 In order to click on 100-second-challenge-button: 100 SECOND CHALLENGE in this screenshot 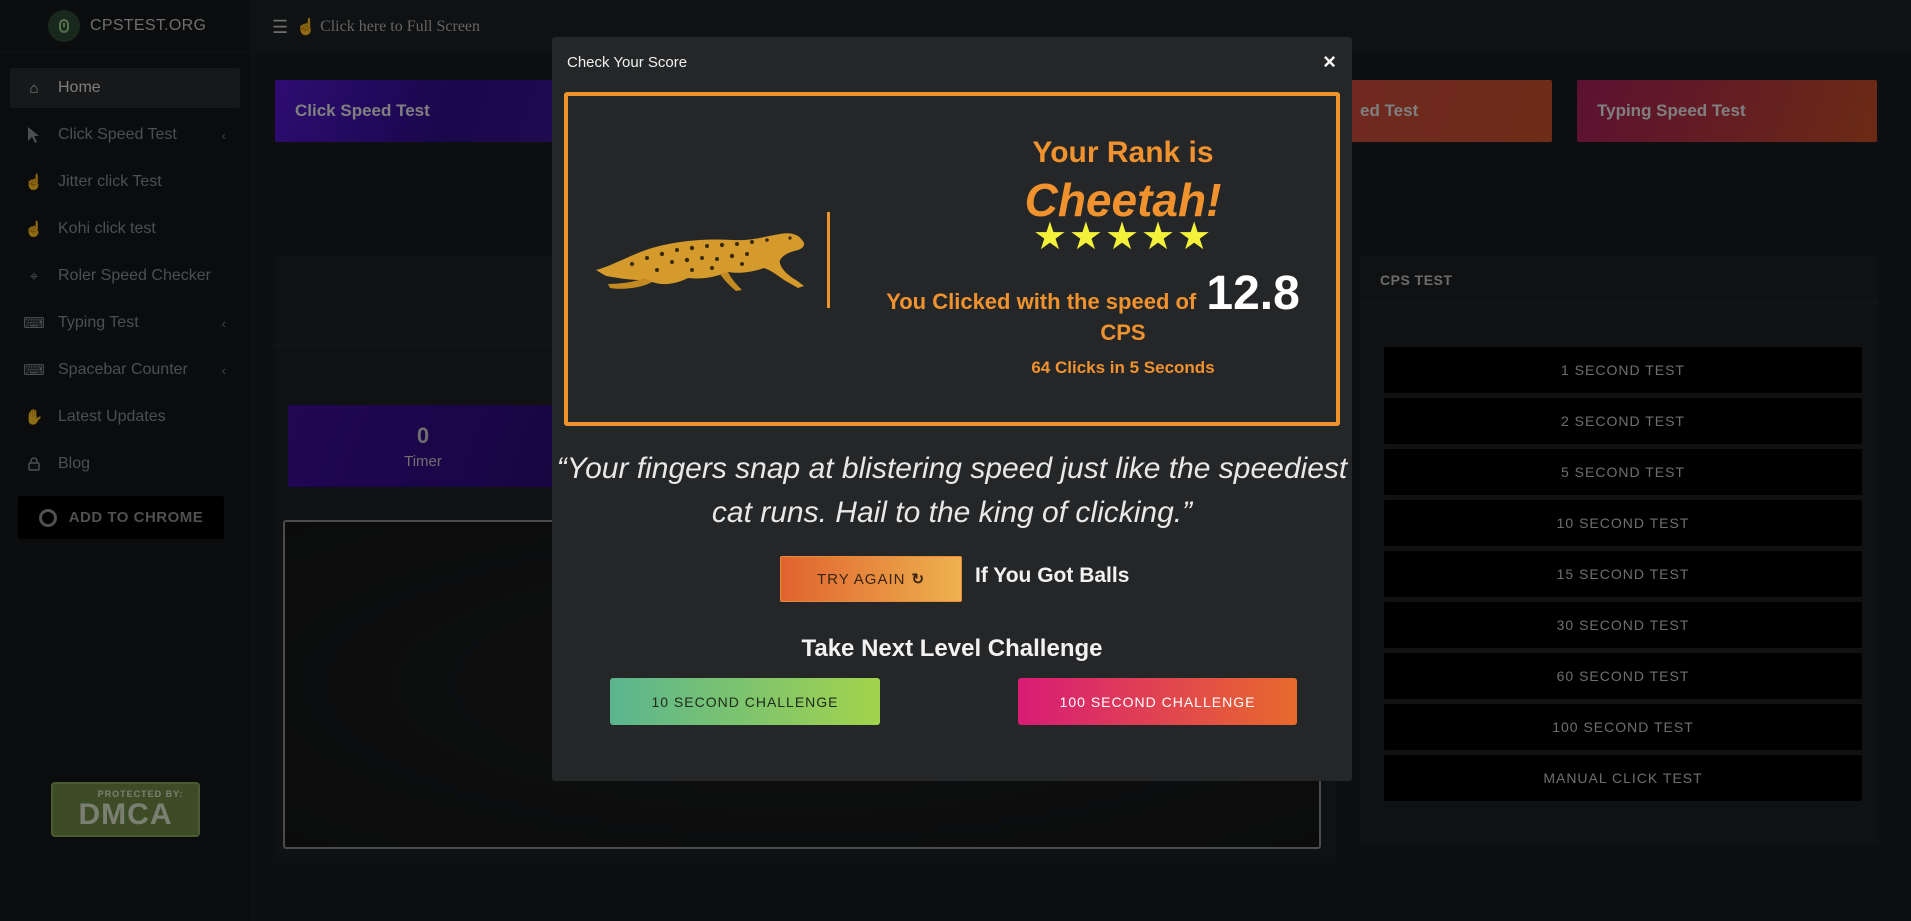, I will do `click(1157, 701)`.